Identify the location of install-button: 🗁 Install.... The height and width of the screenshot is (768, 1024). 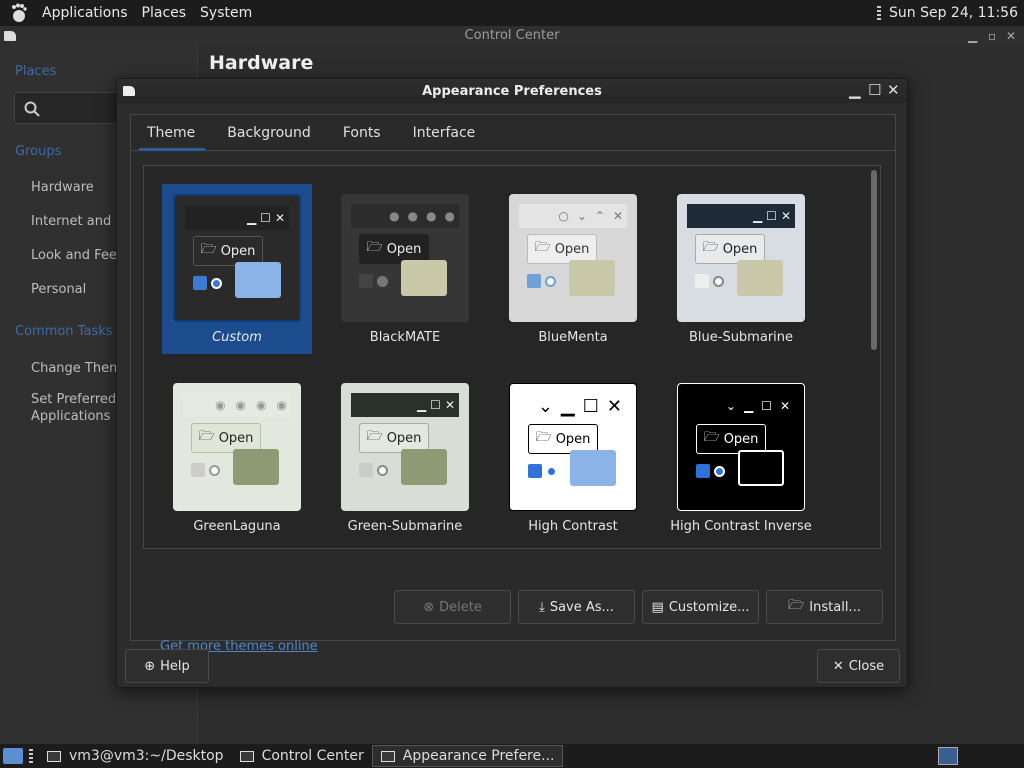
(824, 607).